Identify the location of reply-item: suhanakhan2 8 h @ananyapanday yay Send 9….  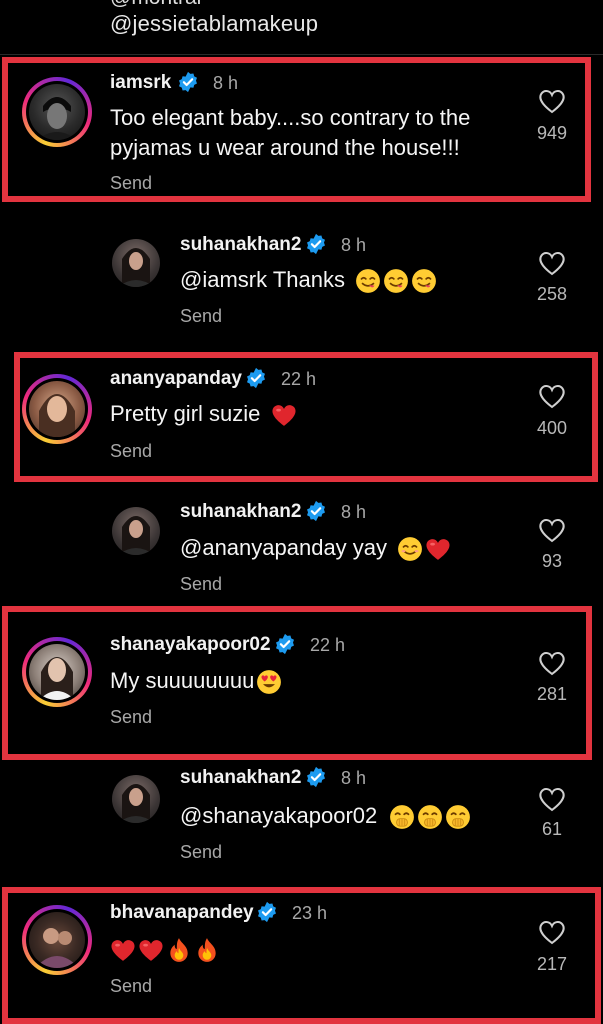
(301, 545).